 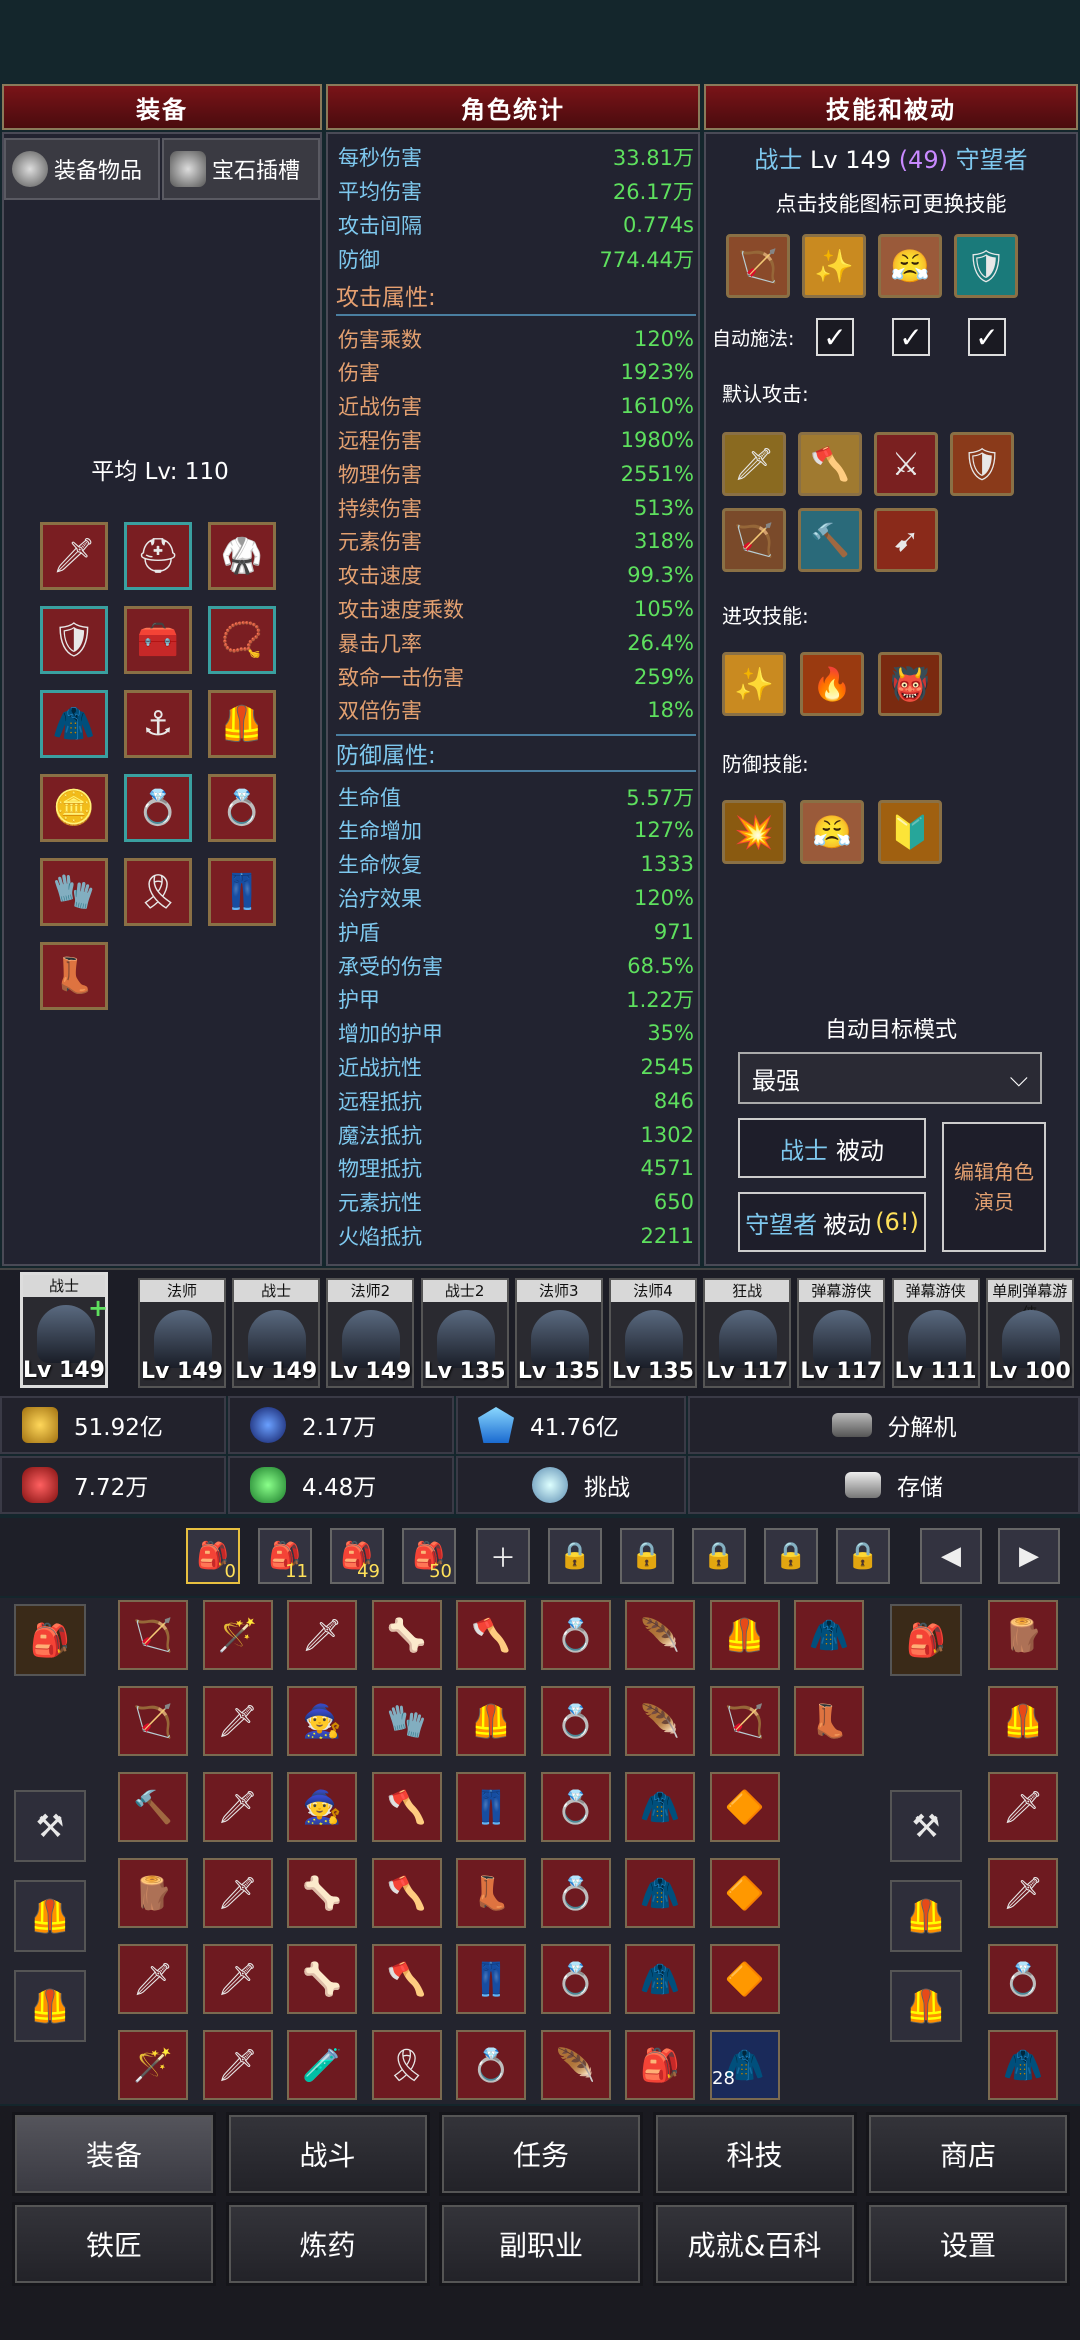 I want to click on inventory-item: 🦴, so click(x=322, y=1979).